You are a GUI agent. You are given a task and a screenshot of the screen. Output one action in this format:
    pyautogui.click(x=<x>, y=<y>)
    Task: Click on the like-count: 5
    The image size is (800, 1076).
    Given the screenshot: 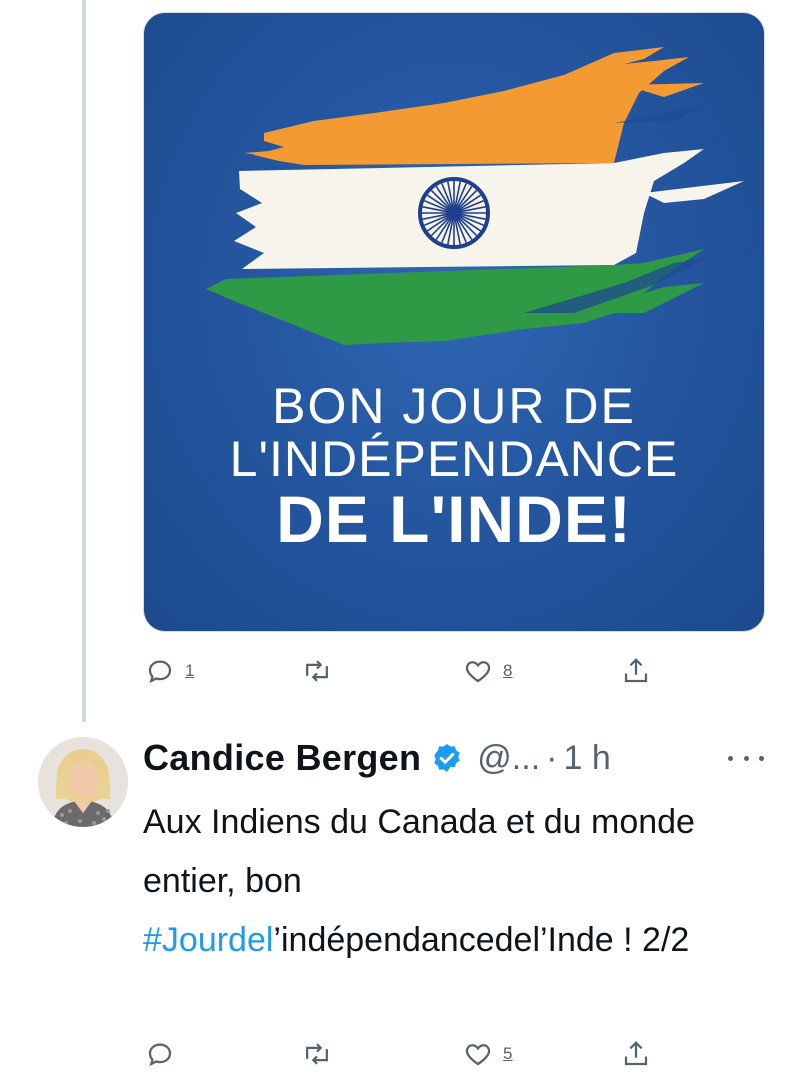 What is the action you would take?
    pyautogui.click(x=508, y=1053)
    